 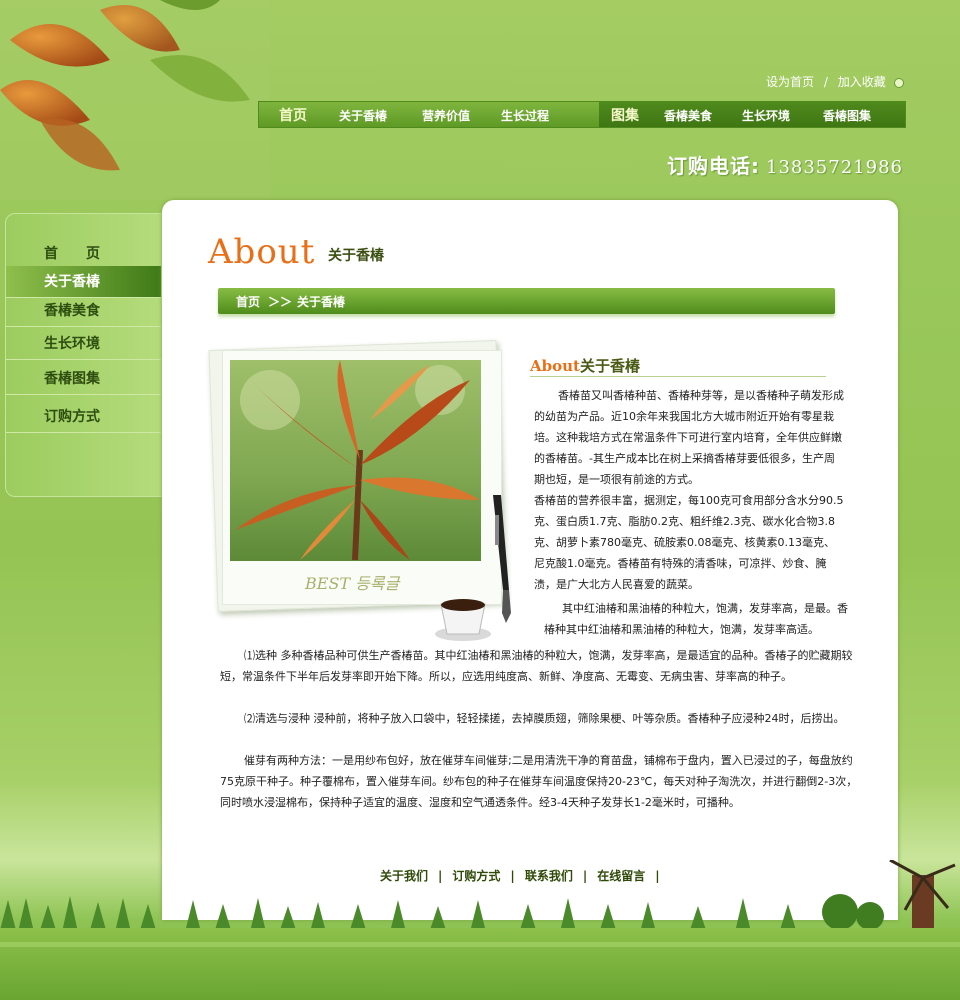 What do you see at coordinates (280, 302) in the screenshot?
I see `breadcrumb-arrows: ＞＞` at bounding box center [280, 302].